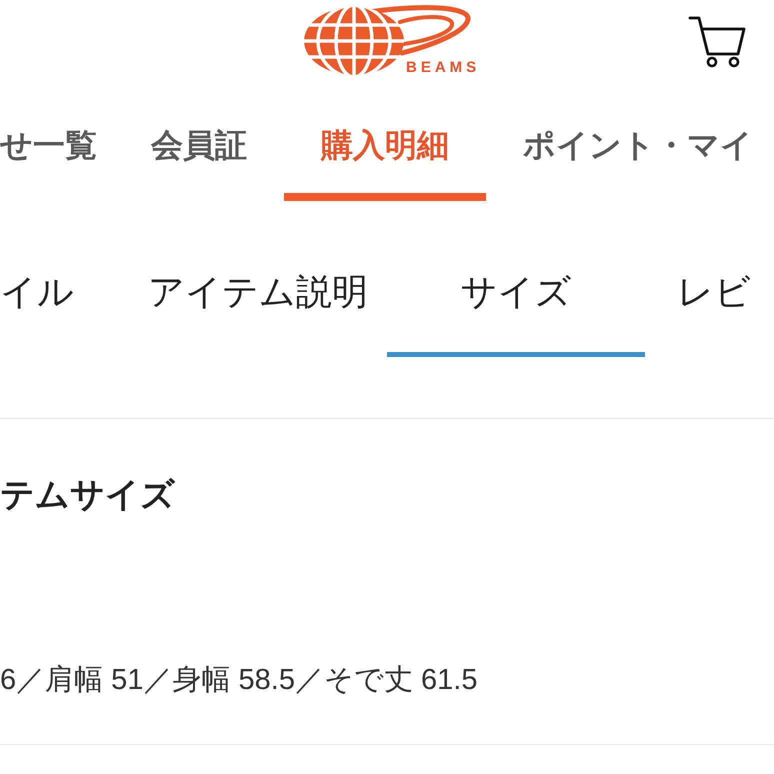  Describe the element at coordinates (354, 40) in the screenshot. I see `globe-icon` at that location.